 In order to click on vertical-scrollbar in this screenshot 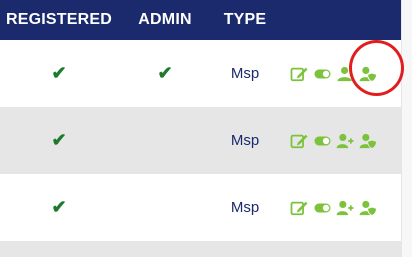, I will do `click(406, 128)`.